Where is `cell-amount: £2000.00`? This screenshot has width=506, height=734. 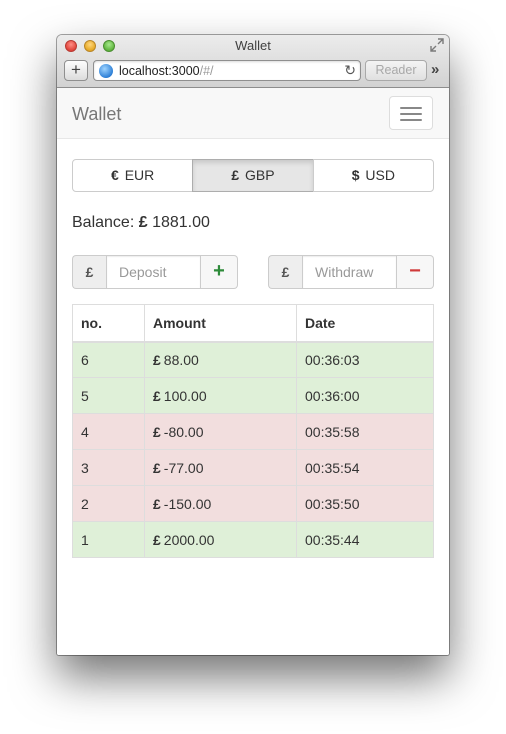 cell-amount: £2000.00 is located at coordinates (220, 539).